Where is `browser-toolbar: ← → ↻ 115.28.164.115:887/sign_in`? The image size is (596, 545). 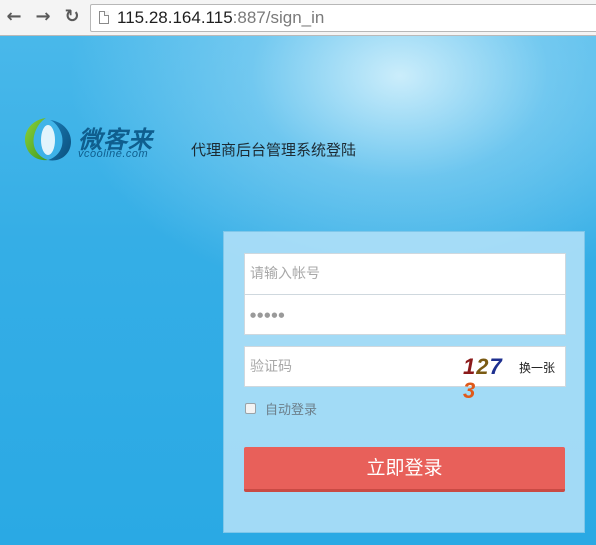 browser-toolbar: ← → ↻ 115.28.164.115:887/sign_in is located at coordinates (298, 18).